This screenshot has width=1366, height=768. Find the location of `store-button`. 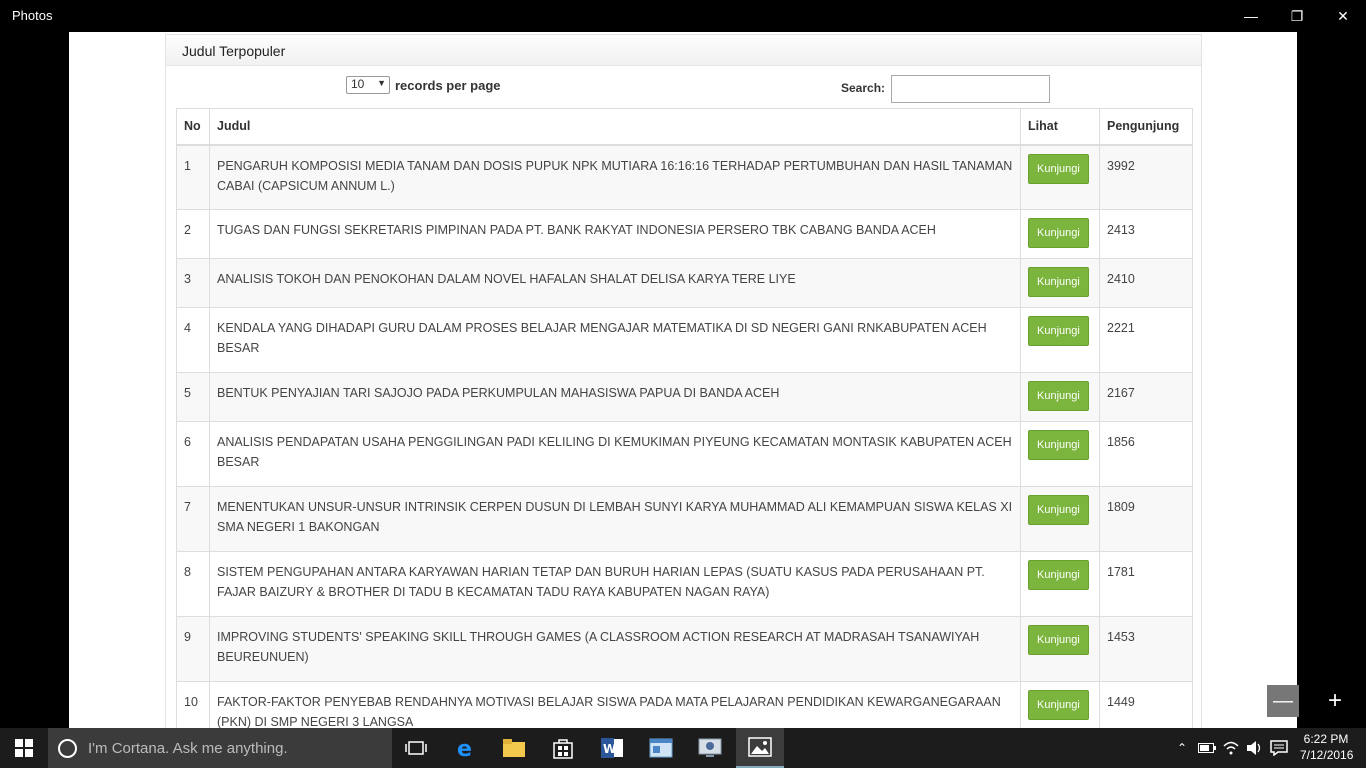

store-button is located at coordinates (563, 748).